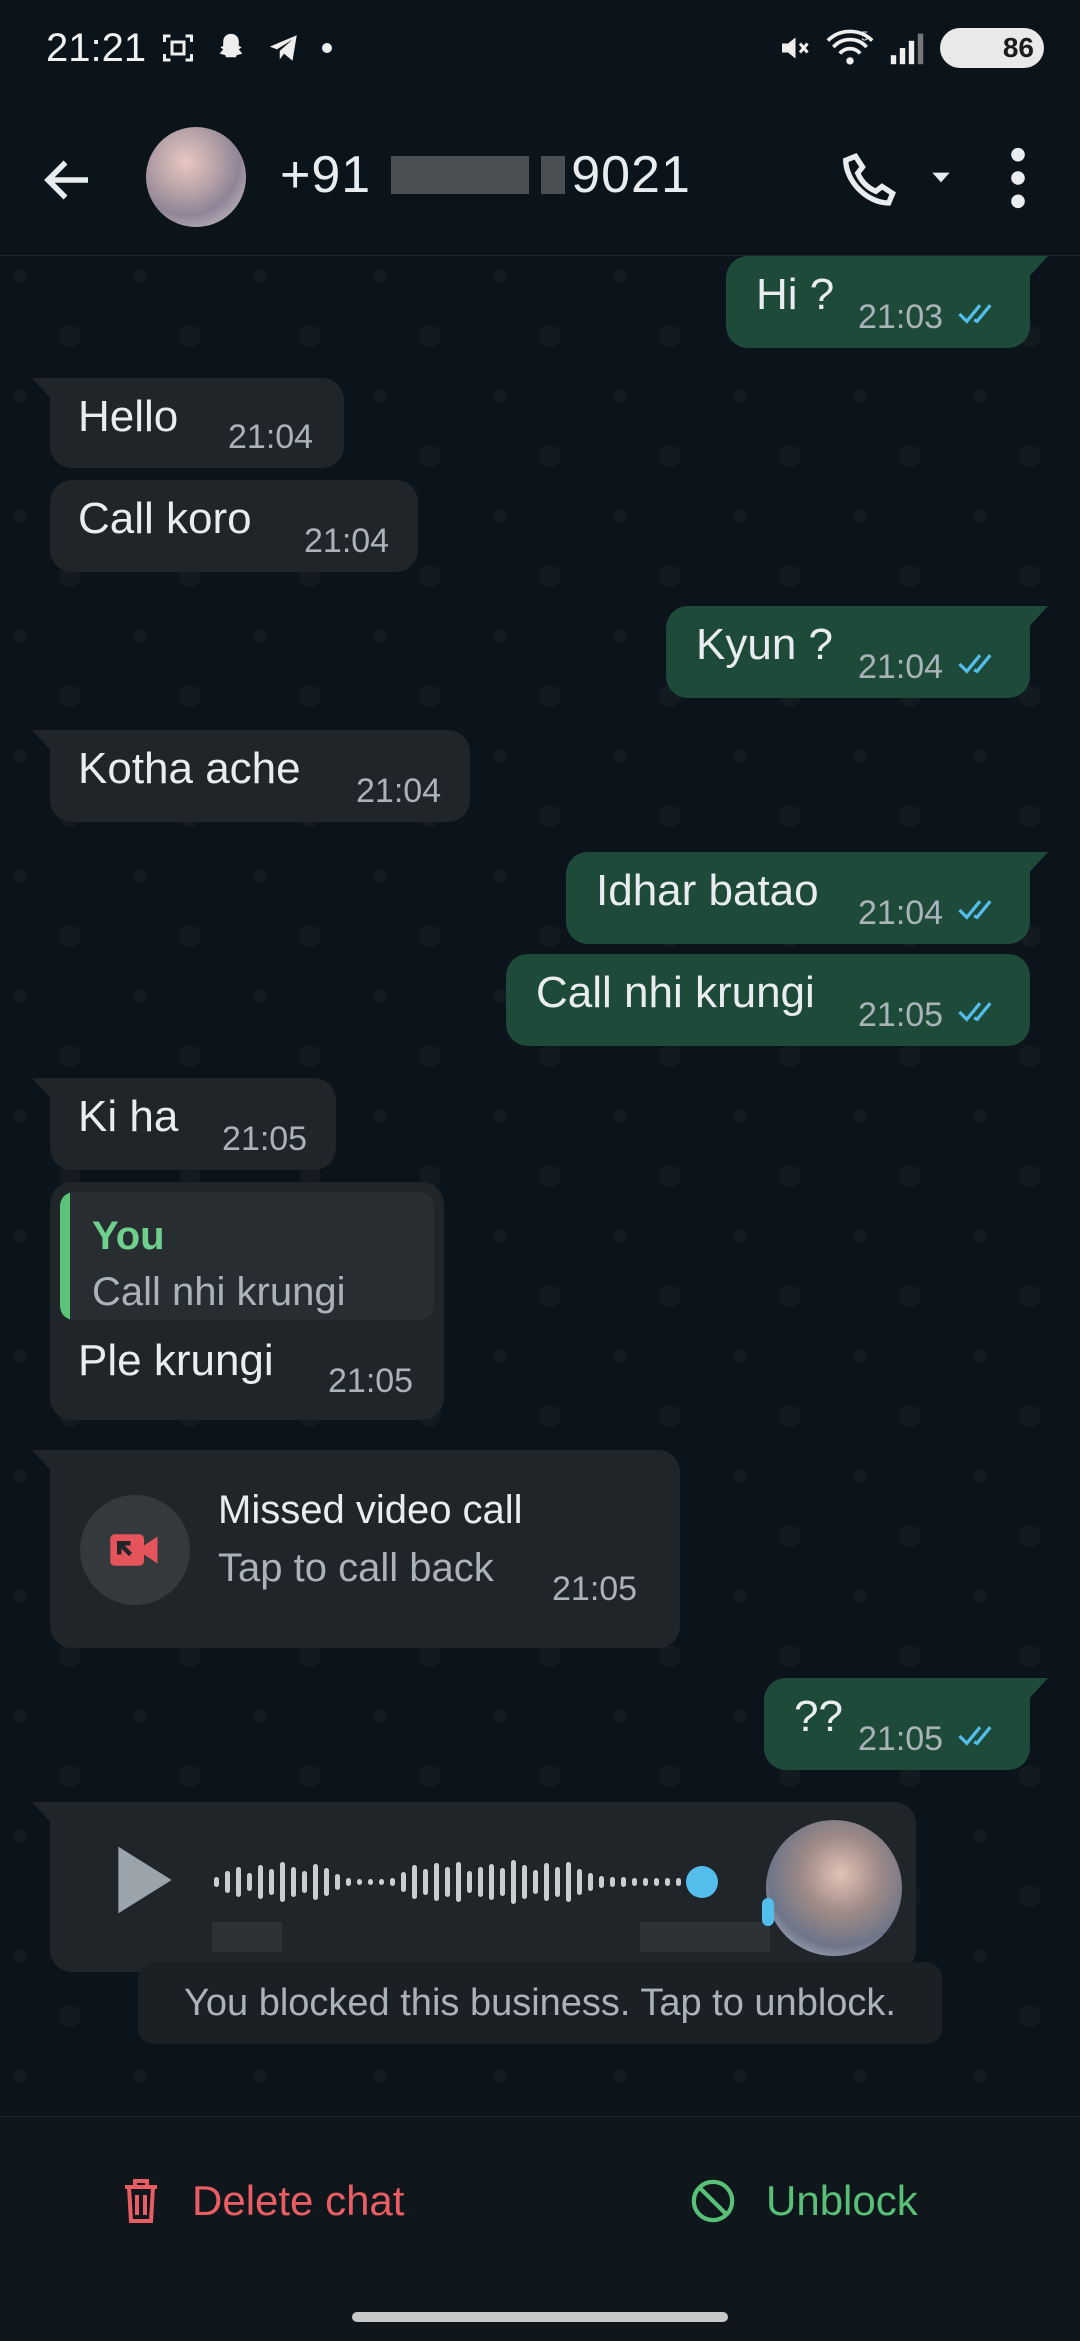 Image resolution: width=1080 pixels, height=2341 pixels. I want to click on message-bubble-outgoing: Kyun ? 21:04, so click(857, 652).